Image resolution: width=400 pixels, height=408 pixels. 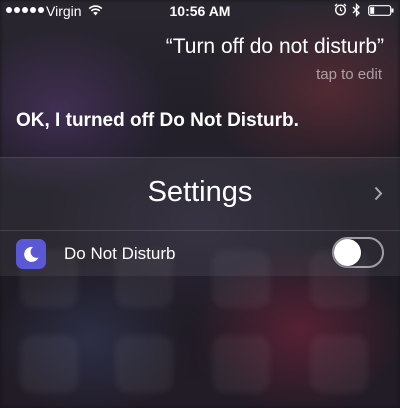 What do you see at coordinates (356, 10) in the screenshot?
I see `bluetooth-icon` at bounding box center [356, 10].